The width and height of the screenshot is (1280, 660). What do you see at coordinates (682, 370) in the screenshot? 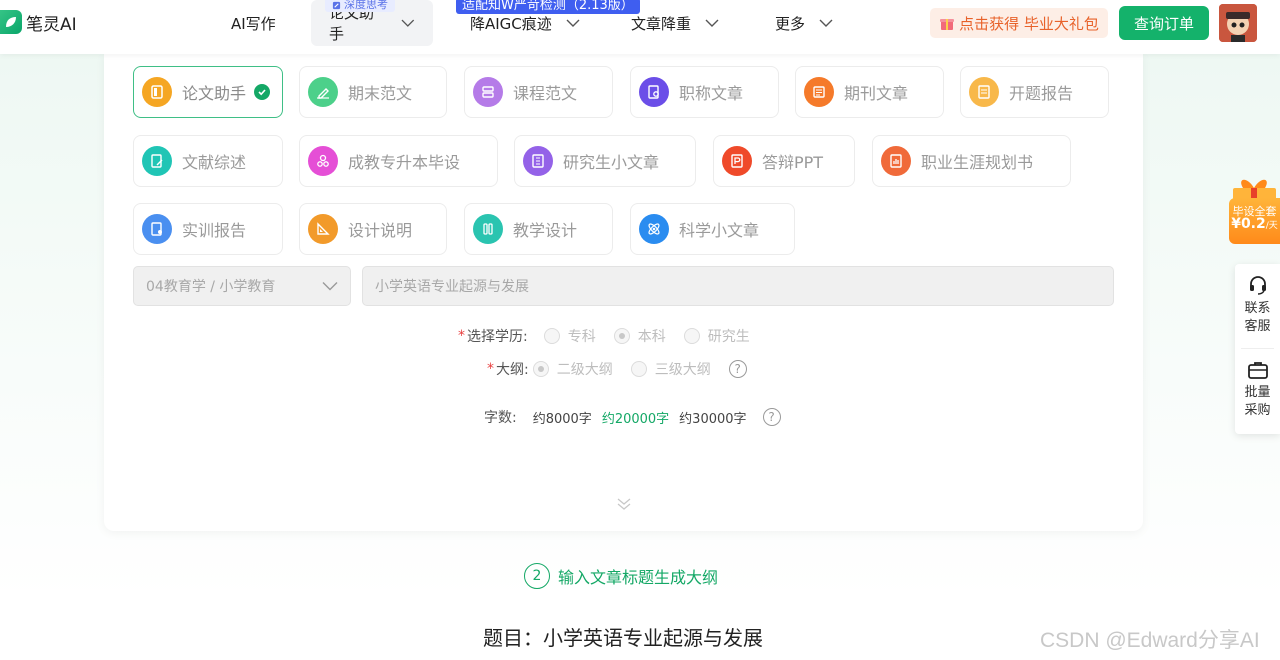
I see `radio-label: 三级大纲` at bounding box center [682, 370].